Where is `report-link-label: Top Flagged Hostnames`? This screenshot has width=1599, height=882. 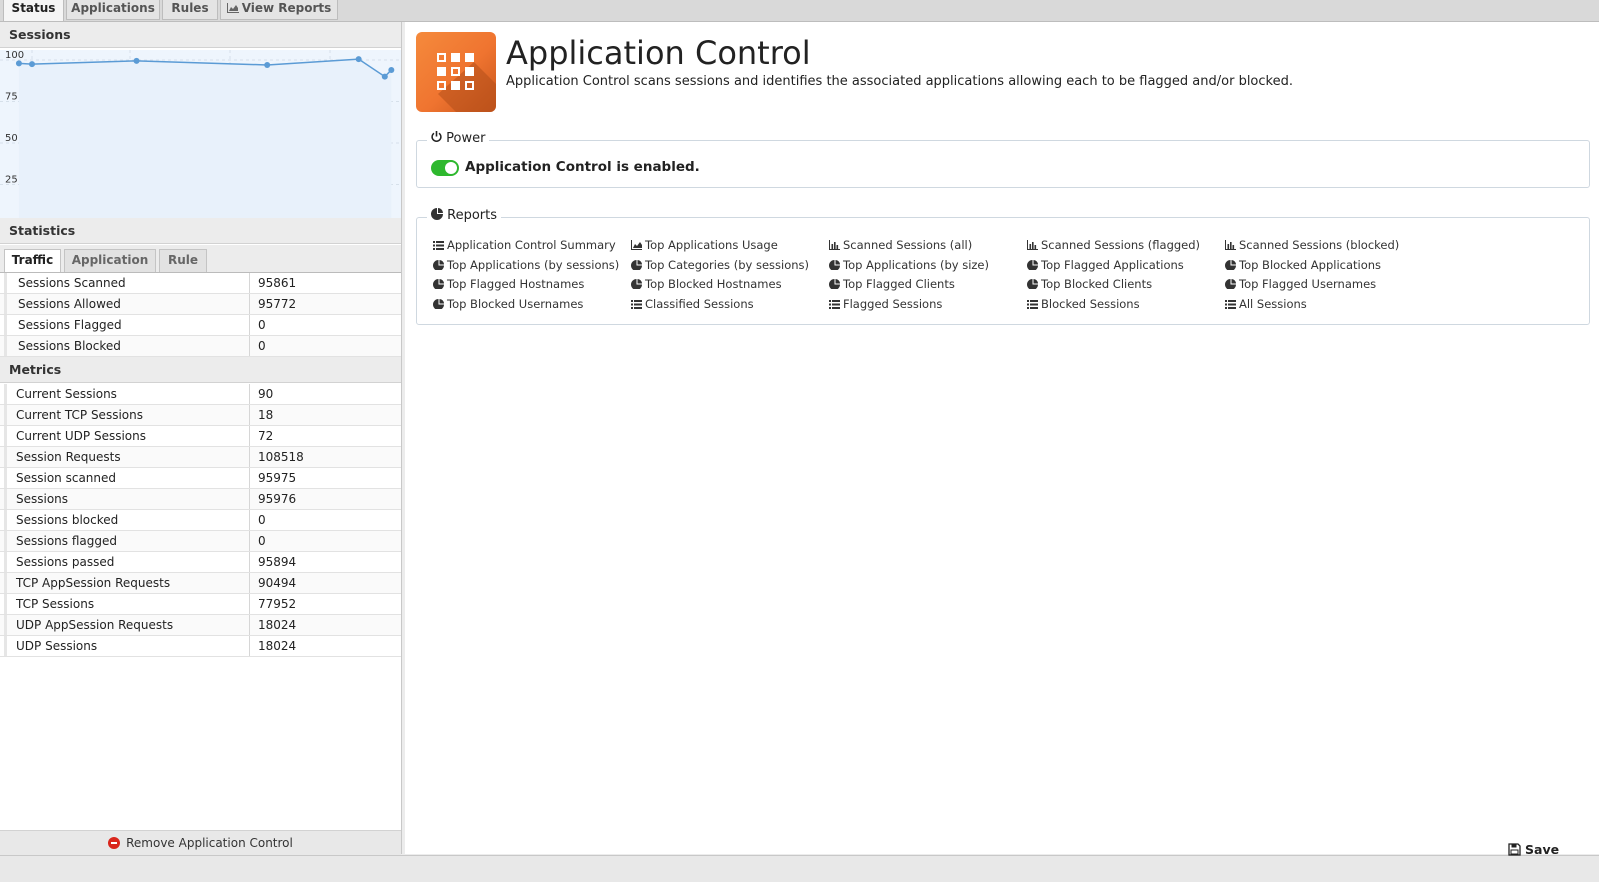
report-link-label: Top Flagged Hostnames is located at coordinates (516, 284).